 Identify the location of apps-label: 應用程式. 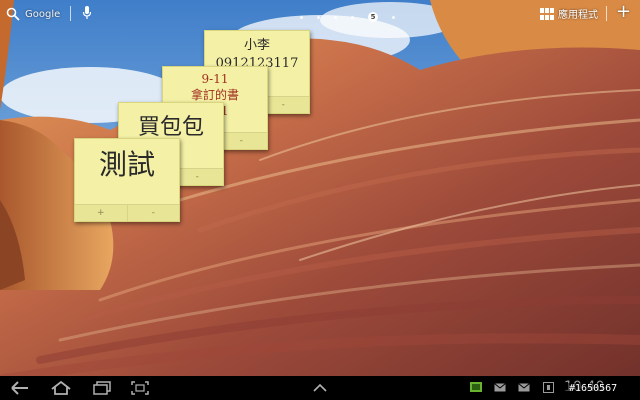
(578, 15).